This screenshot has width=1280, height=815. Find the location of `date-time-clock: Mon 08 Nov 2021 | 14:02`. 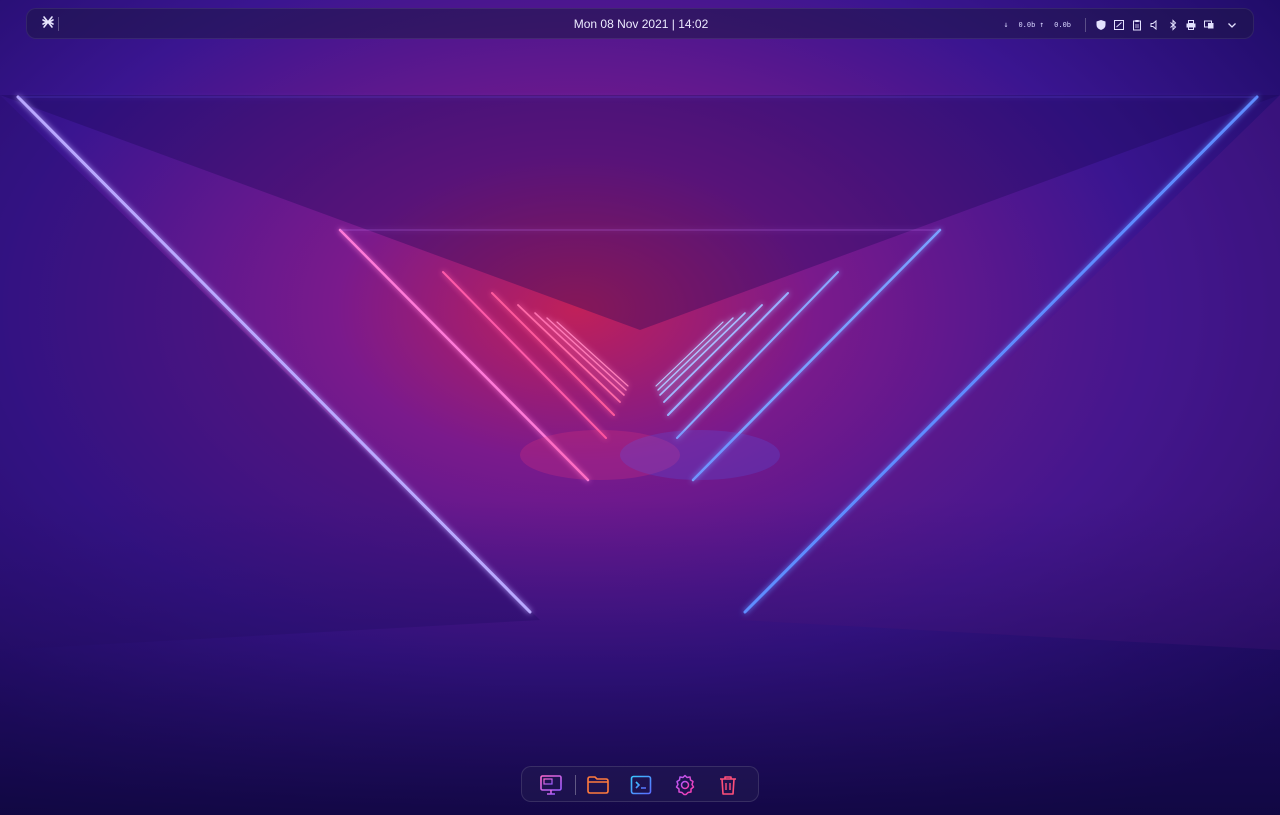

date-time-clock: Mon 08 Nov 2021 | 14:02 is located at coordinates (641, 24).